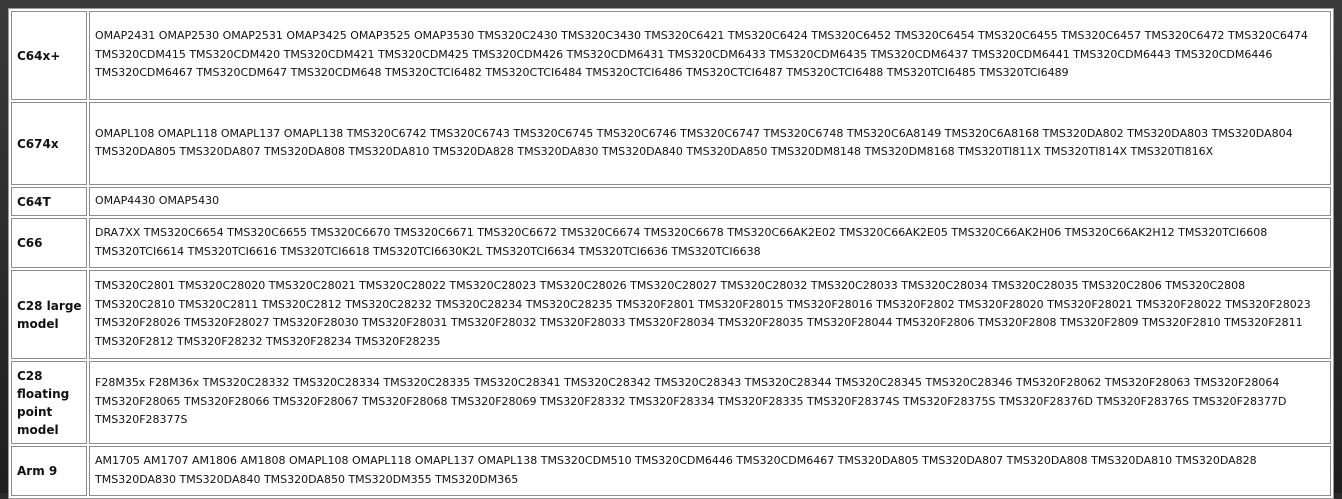 Image resolution: width=1342 pixels, height=499 pixels. What do you see at coordinates (710, 201) in the screenshot?
I see `devices-cell: OMAP4430 OMAP5430` at bounding box center [710, 201].